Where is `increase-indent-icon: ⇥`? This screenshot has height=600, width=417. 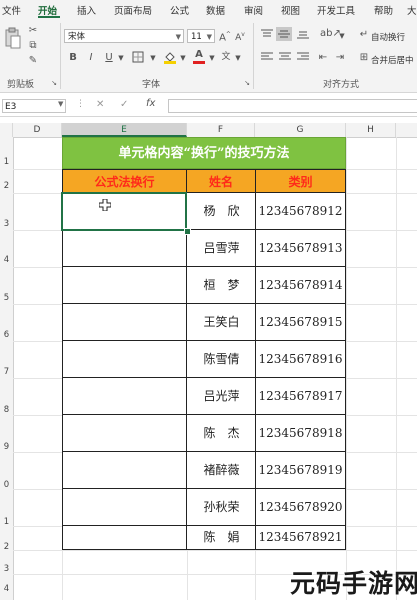 increase-indent-icon: ⇥ is located at coordinates (340, 58).